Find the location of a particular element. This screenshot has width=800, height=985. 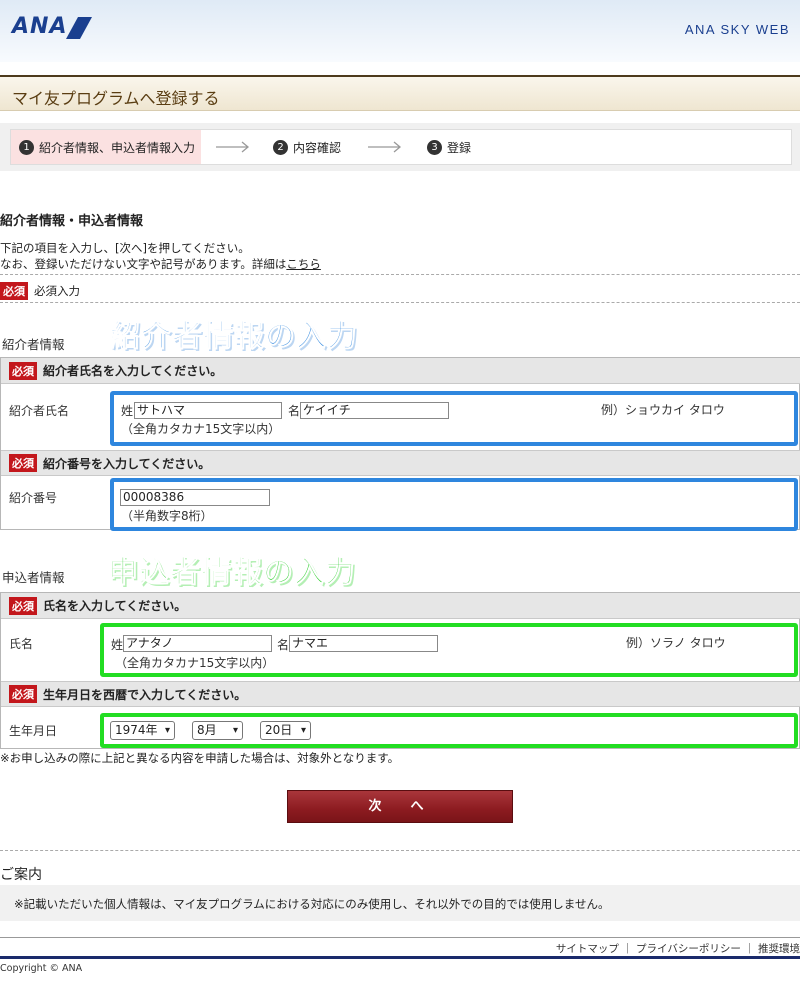

applicant-name-label: 氏名 is located at coordinates (21, 644).